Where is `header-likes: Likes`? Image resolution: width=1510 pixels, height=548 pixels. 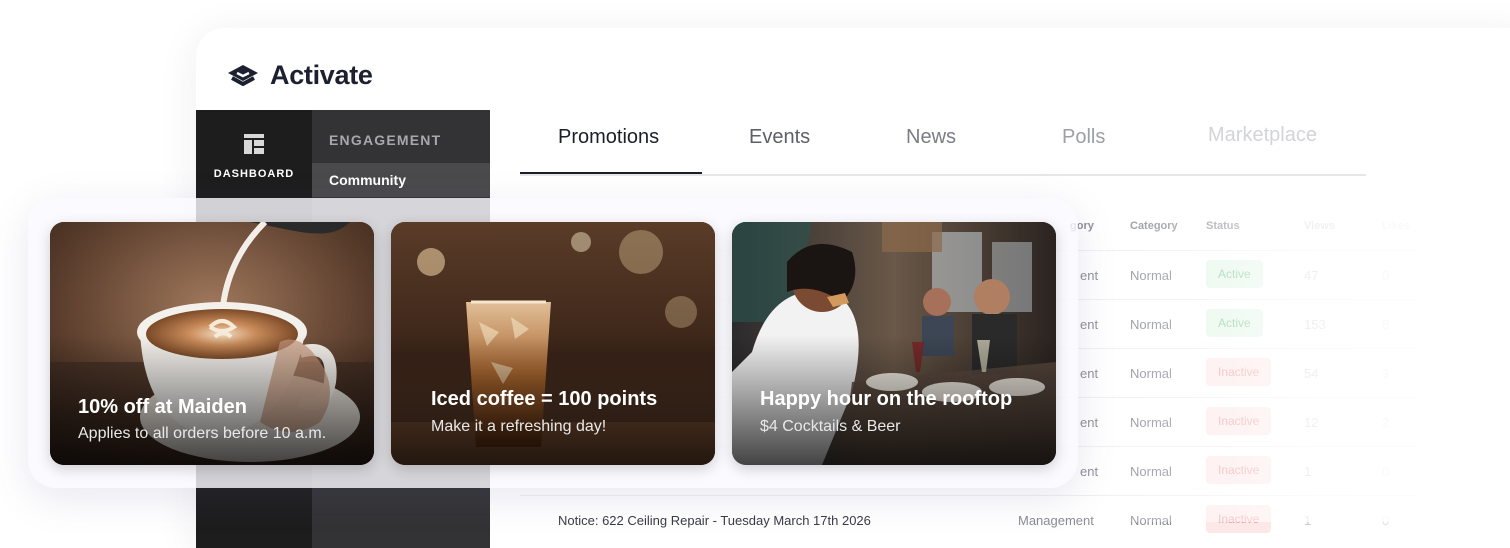
header-likes: Likes is located at coordinates (1396, 226).